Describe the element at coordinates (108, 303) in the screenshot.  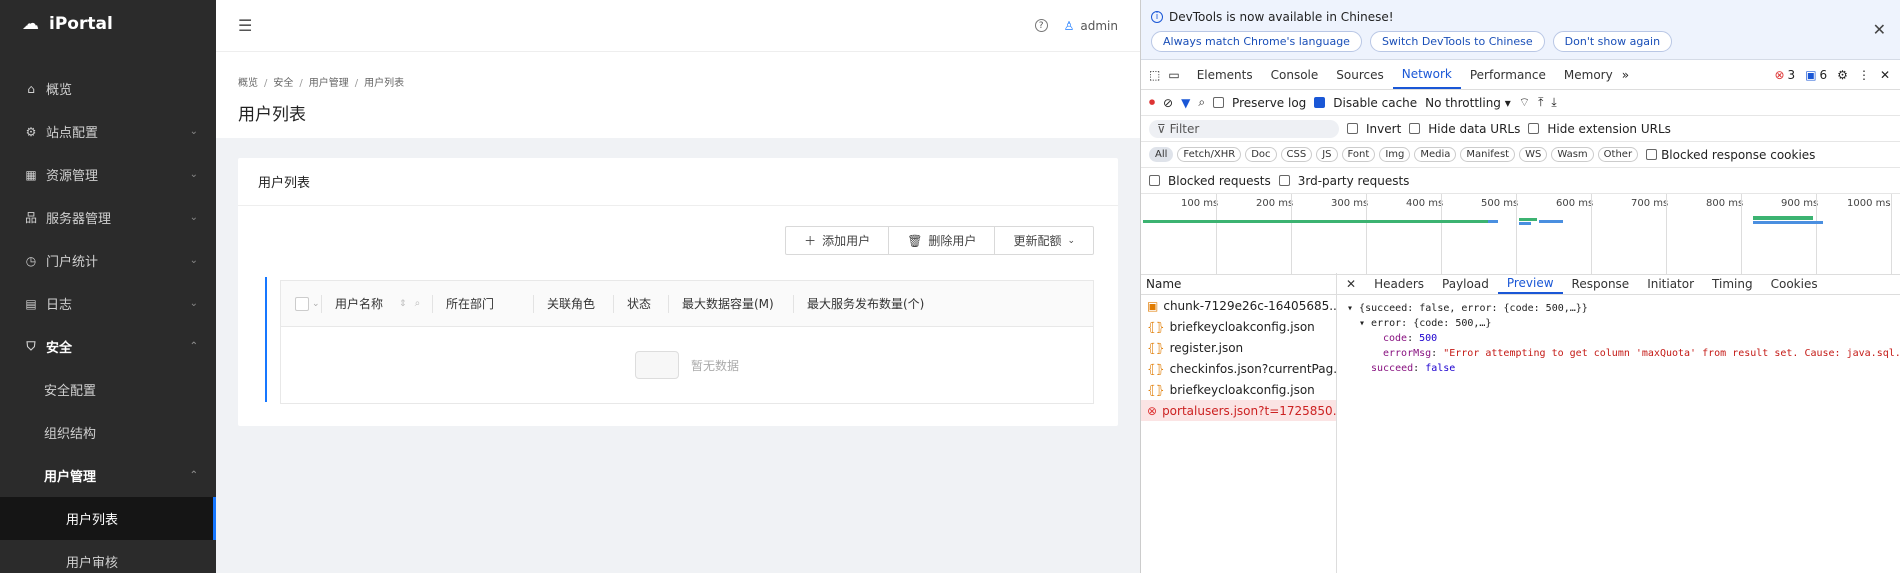
I see `sidebar-item-logs: ▤ 日志 ⌄` at that location.